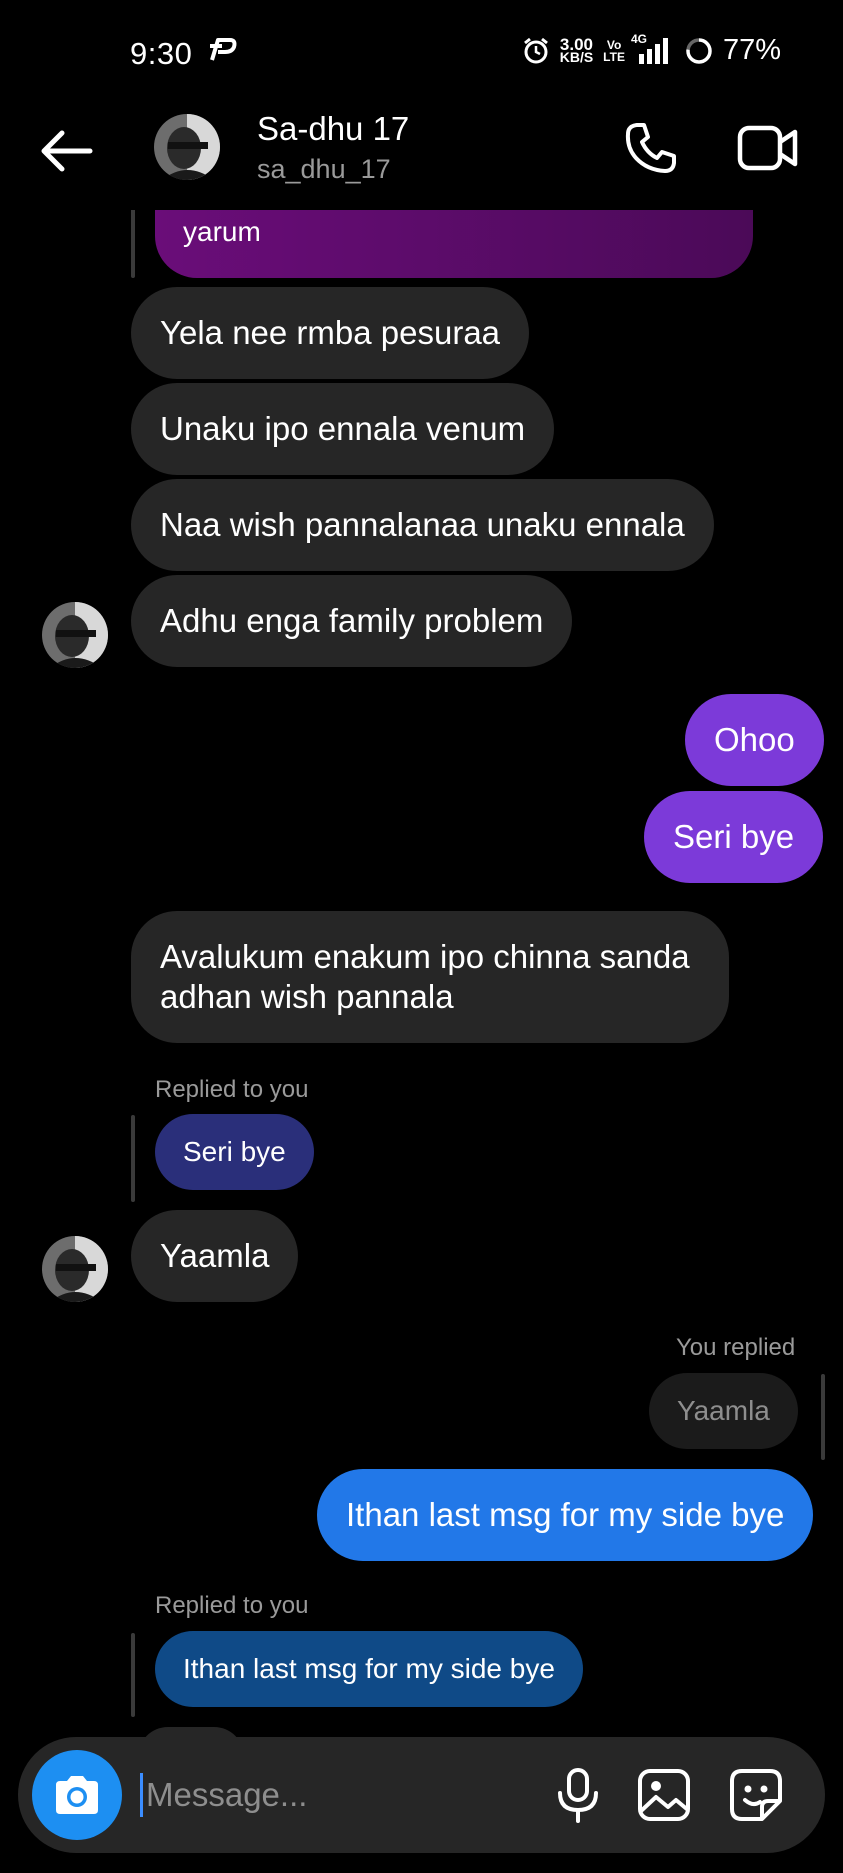 The height and width of the screenshot is (1873, 843). What do you see at coordinates (66, 151) in the screenshot?
I see `back-arrow-icon` at bounding box center [66, 151].